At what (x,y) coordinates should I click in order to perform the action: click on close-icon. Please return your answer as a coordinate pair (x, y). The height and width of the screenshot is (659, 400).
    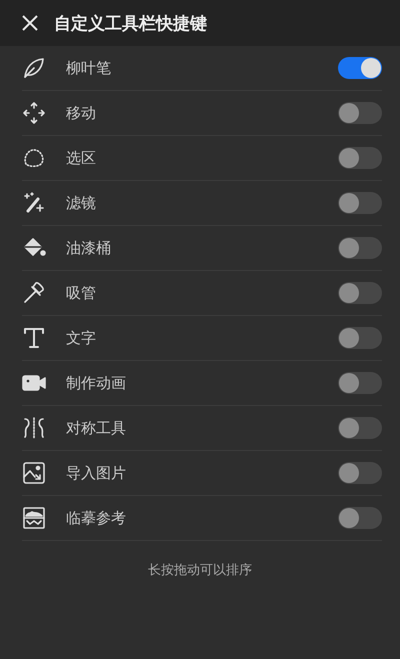
    Looking at the image, I should click on (30, 23).